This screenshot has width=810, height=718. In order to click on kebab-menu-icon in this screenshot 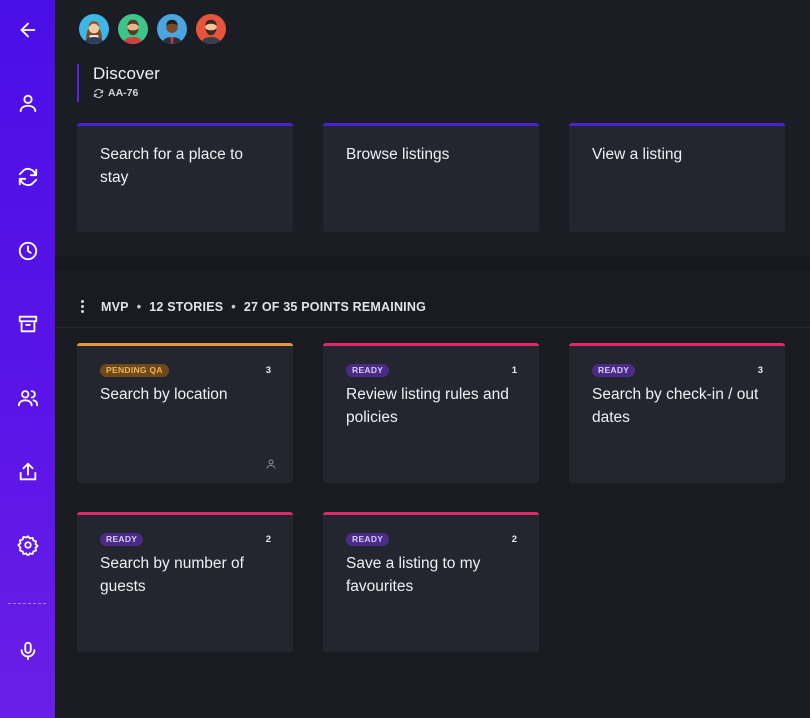, I will do `click(82, 306)`.